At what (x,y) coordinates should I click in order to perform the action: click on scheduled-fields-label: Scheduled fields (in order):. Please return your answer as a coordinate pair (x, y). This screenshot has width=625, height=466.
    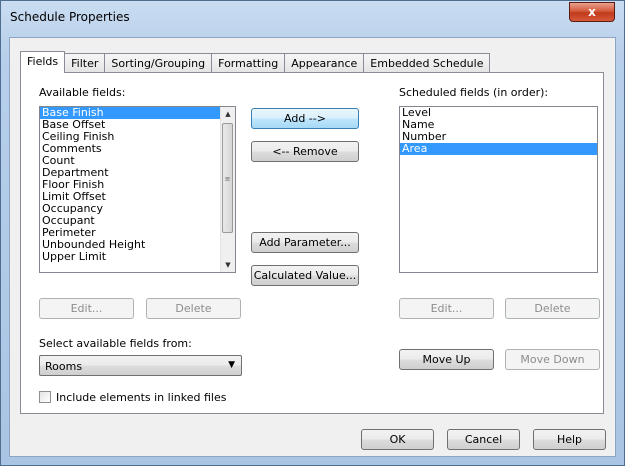
    Looking at the image, I should click on (474, 92).